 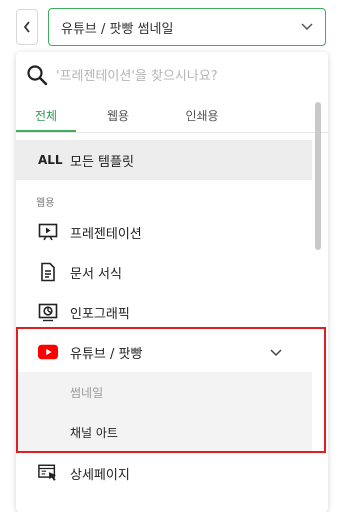 What do you see at coordinates (106, 354) in the screenshot?
I see `menu-item-label: 유튜브 / 팟빵` at bounding box center [106, 354].